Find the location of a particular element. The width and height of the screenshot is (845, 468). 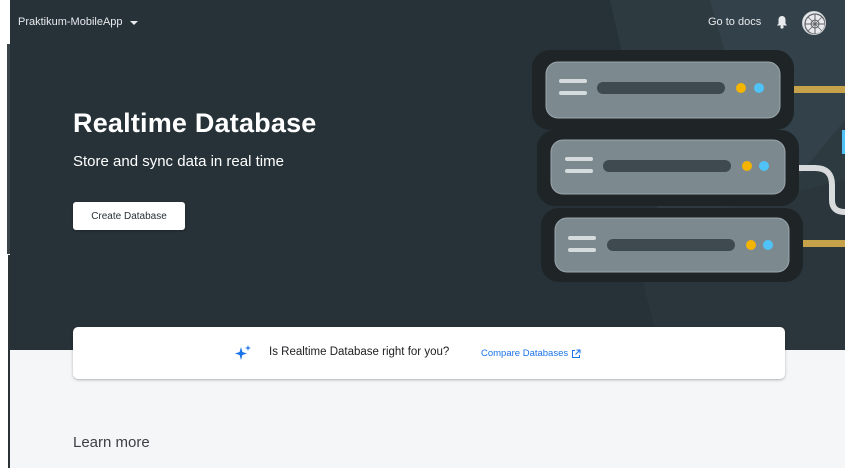

learn-more-heading: Learn more is located at coordinates (111, 442).